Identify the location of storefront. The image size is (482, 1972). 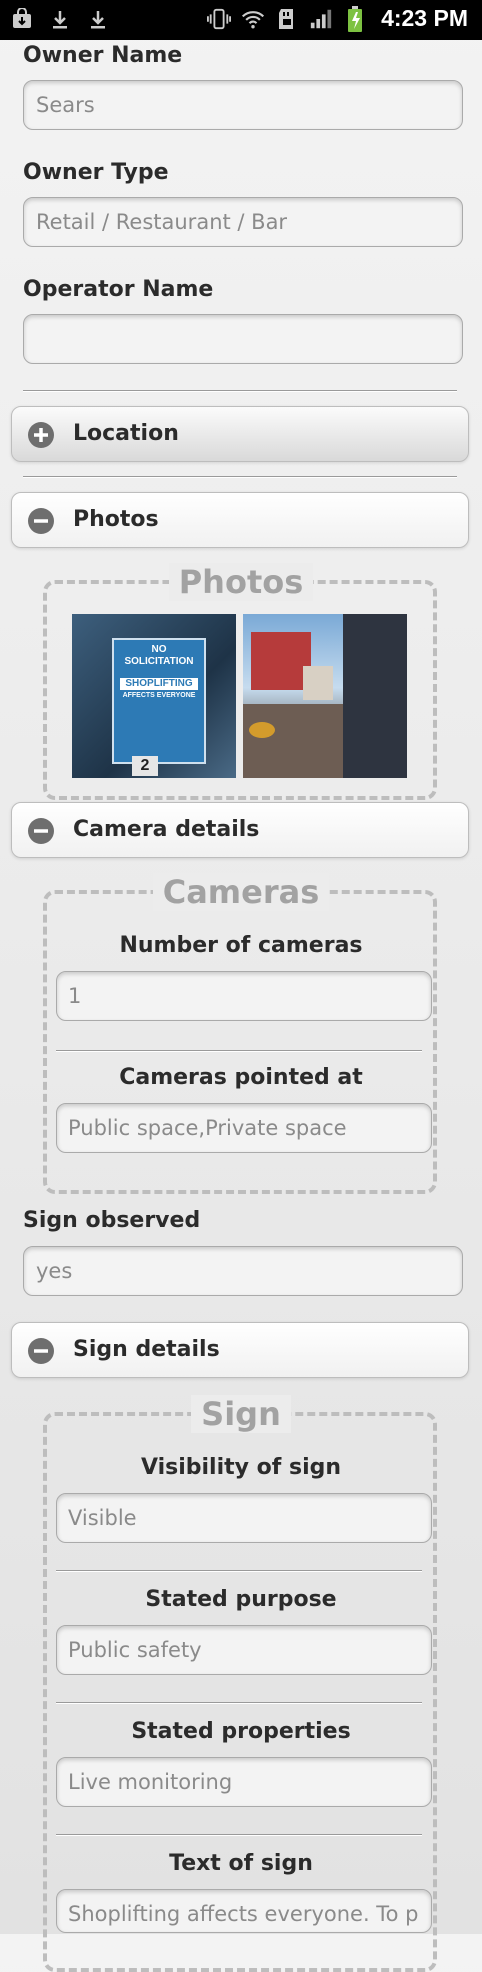
(293, 741).